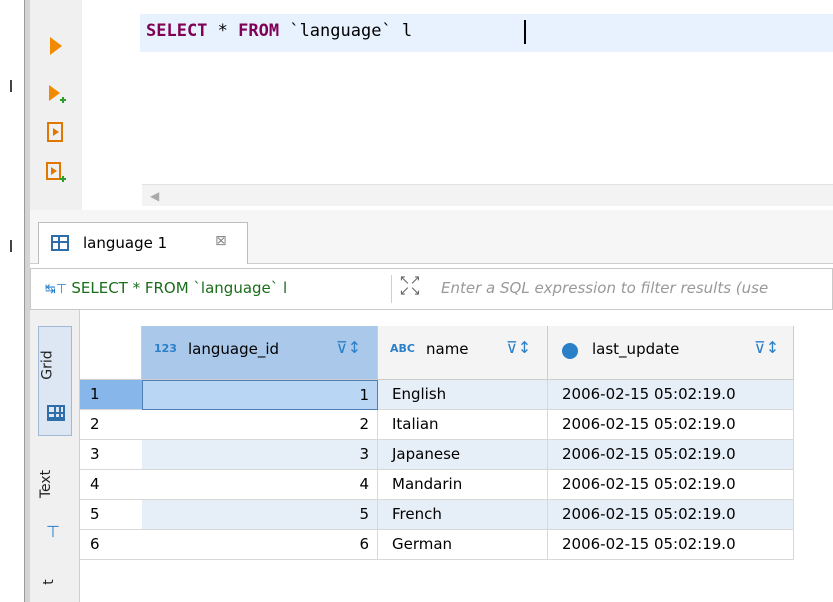 The width and height of the screenshot is (833, 602). Describe the element at coordinates (58, 289) in the screenshot. I see `query-filter-icon: ↹⊤` at that location.